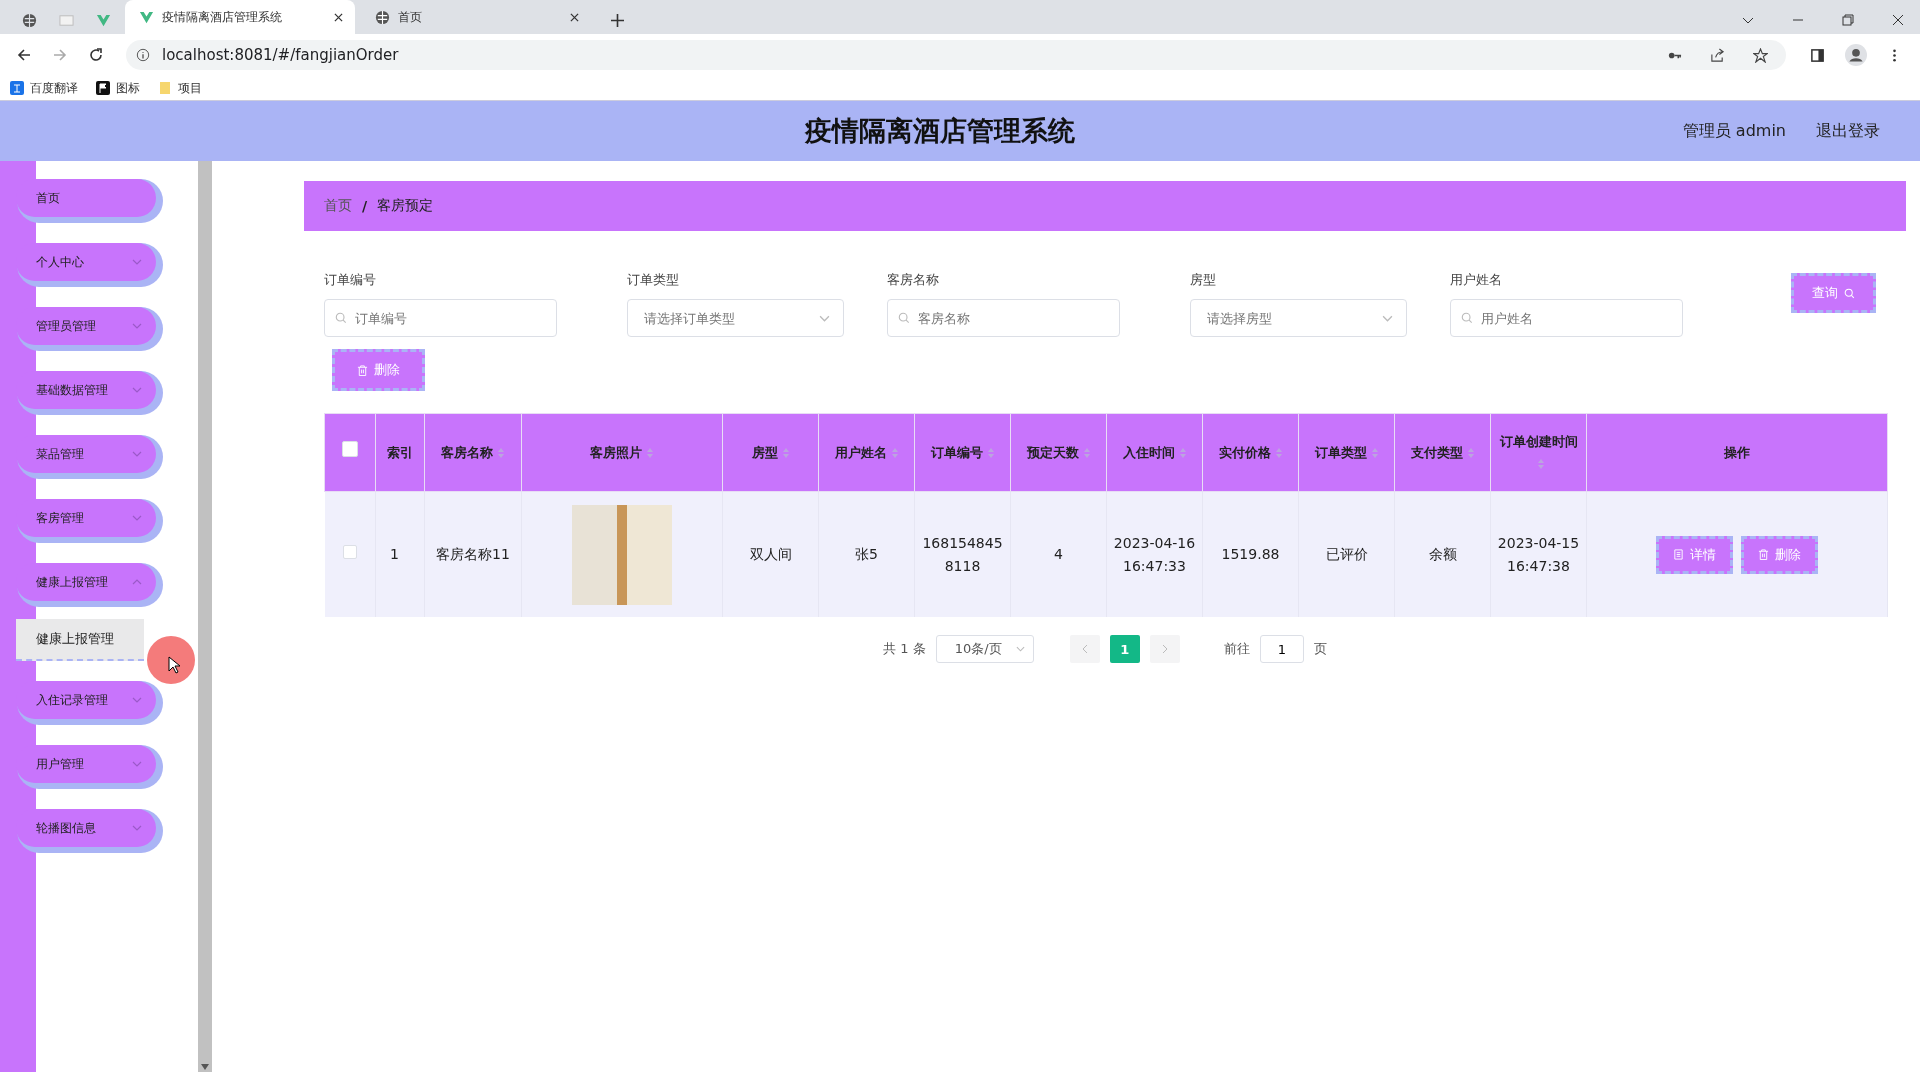  I want to click on column-header: 客房照片, so click(622, 452).